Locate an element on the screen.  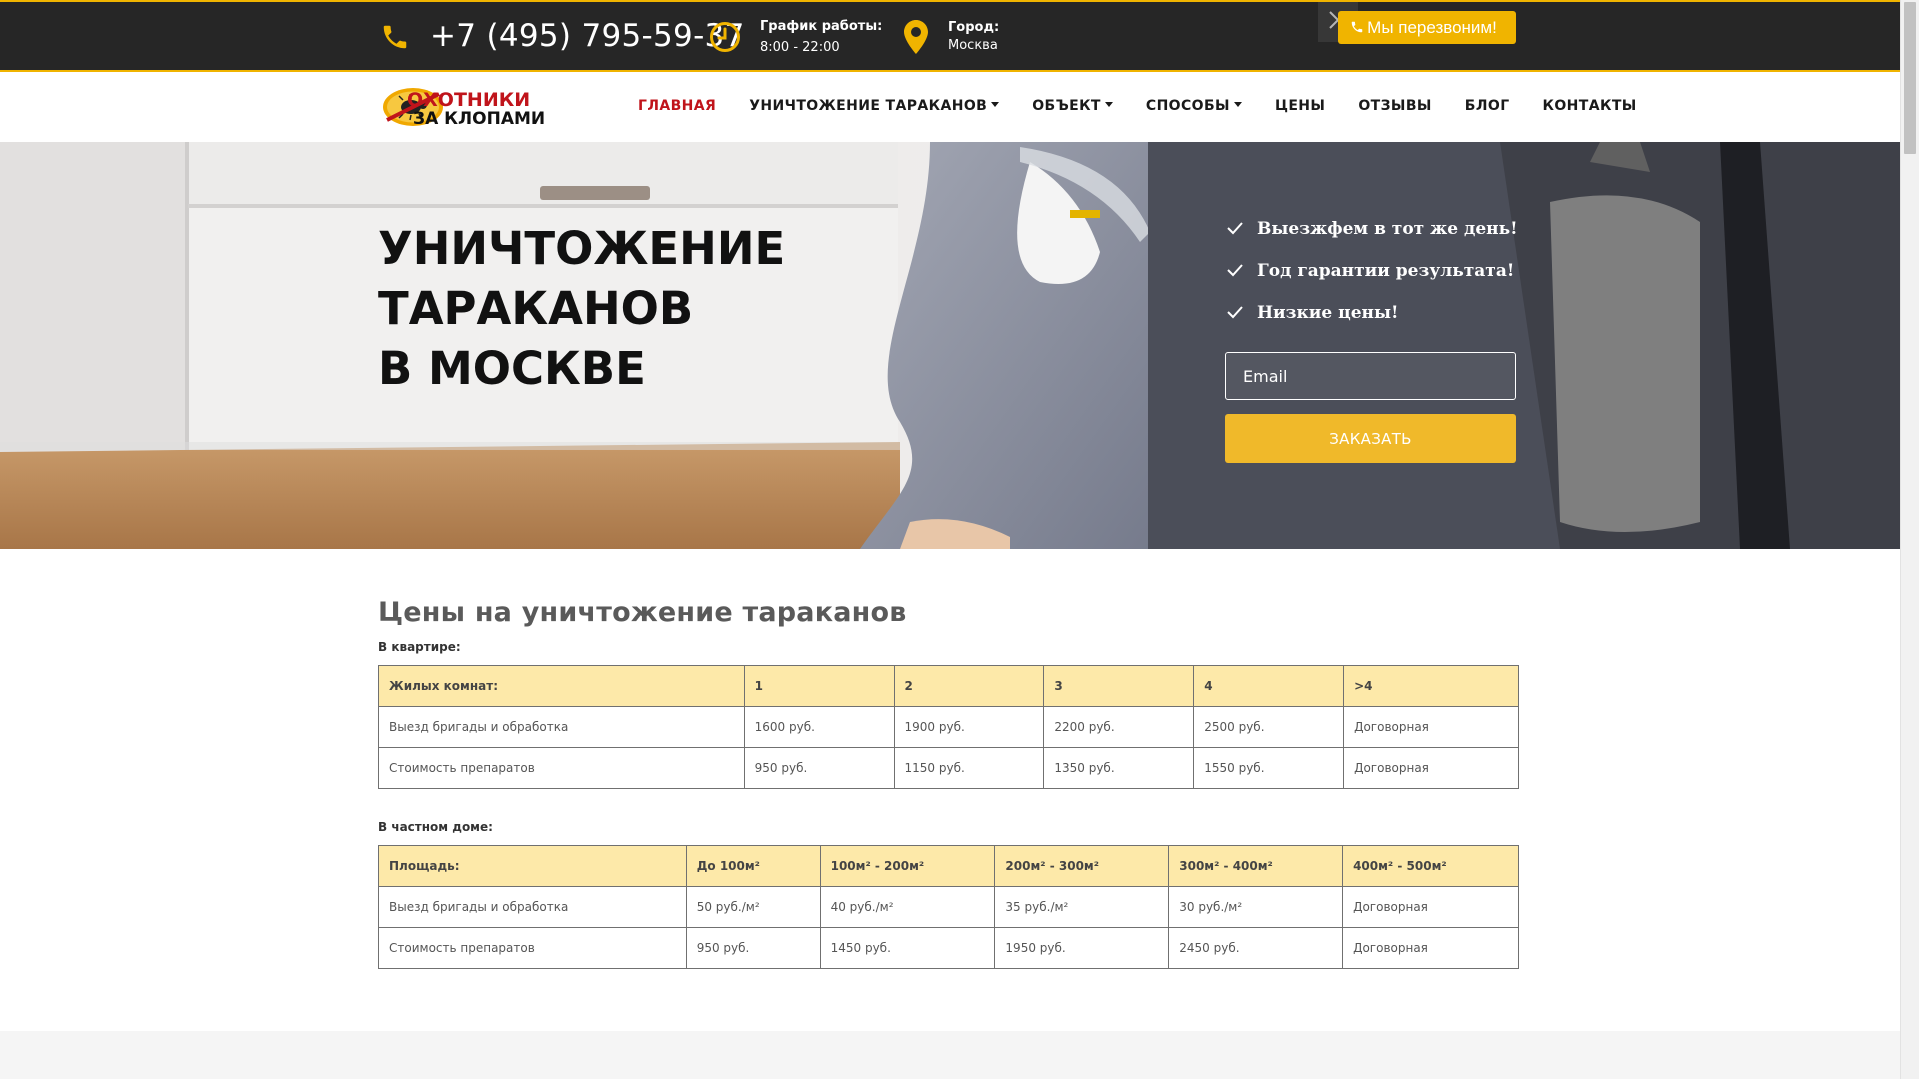
table-header-cell: 3 is located at coordinates (1119, 686).